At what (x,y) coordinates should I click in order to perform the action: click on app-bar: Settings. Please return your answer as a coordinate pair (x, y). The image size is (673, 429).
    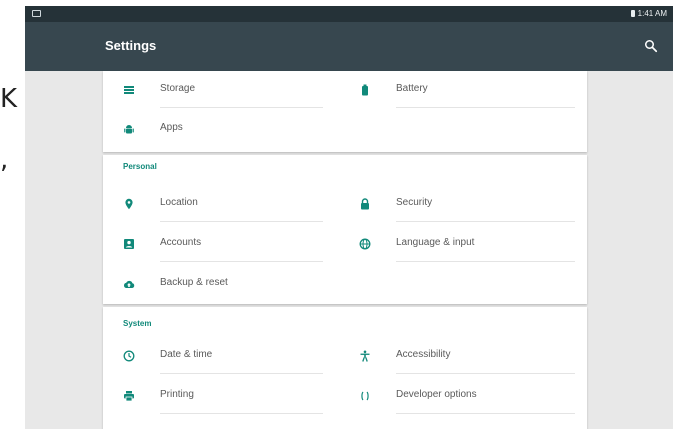
    Looking at the image, I should click on (349, 46).